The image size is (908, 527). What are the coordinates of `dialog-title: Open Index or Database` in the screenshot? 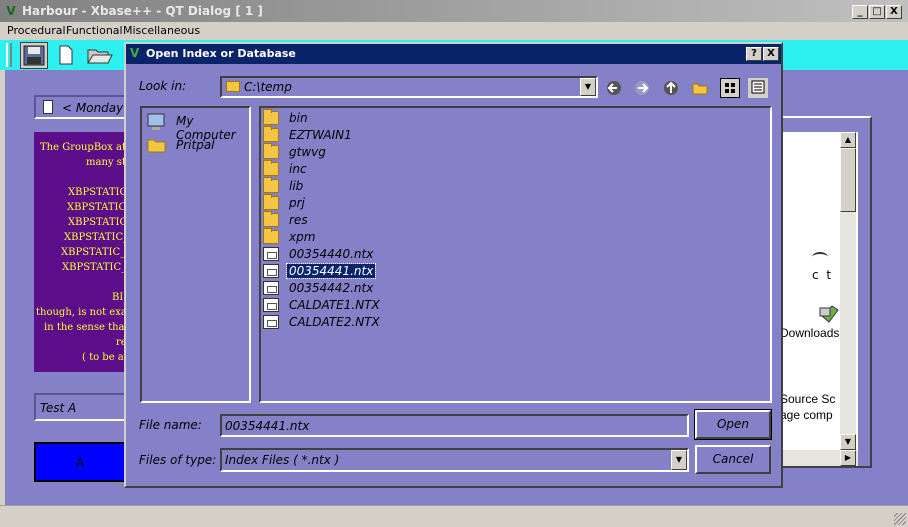 It's located at (221, 53).